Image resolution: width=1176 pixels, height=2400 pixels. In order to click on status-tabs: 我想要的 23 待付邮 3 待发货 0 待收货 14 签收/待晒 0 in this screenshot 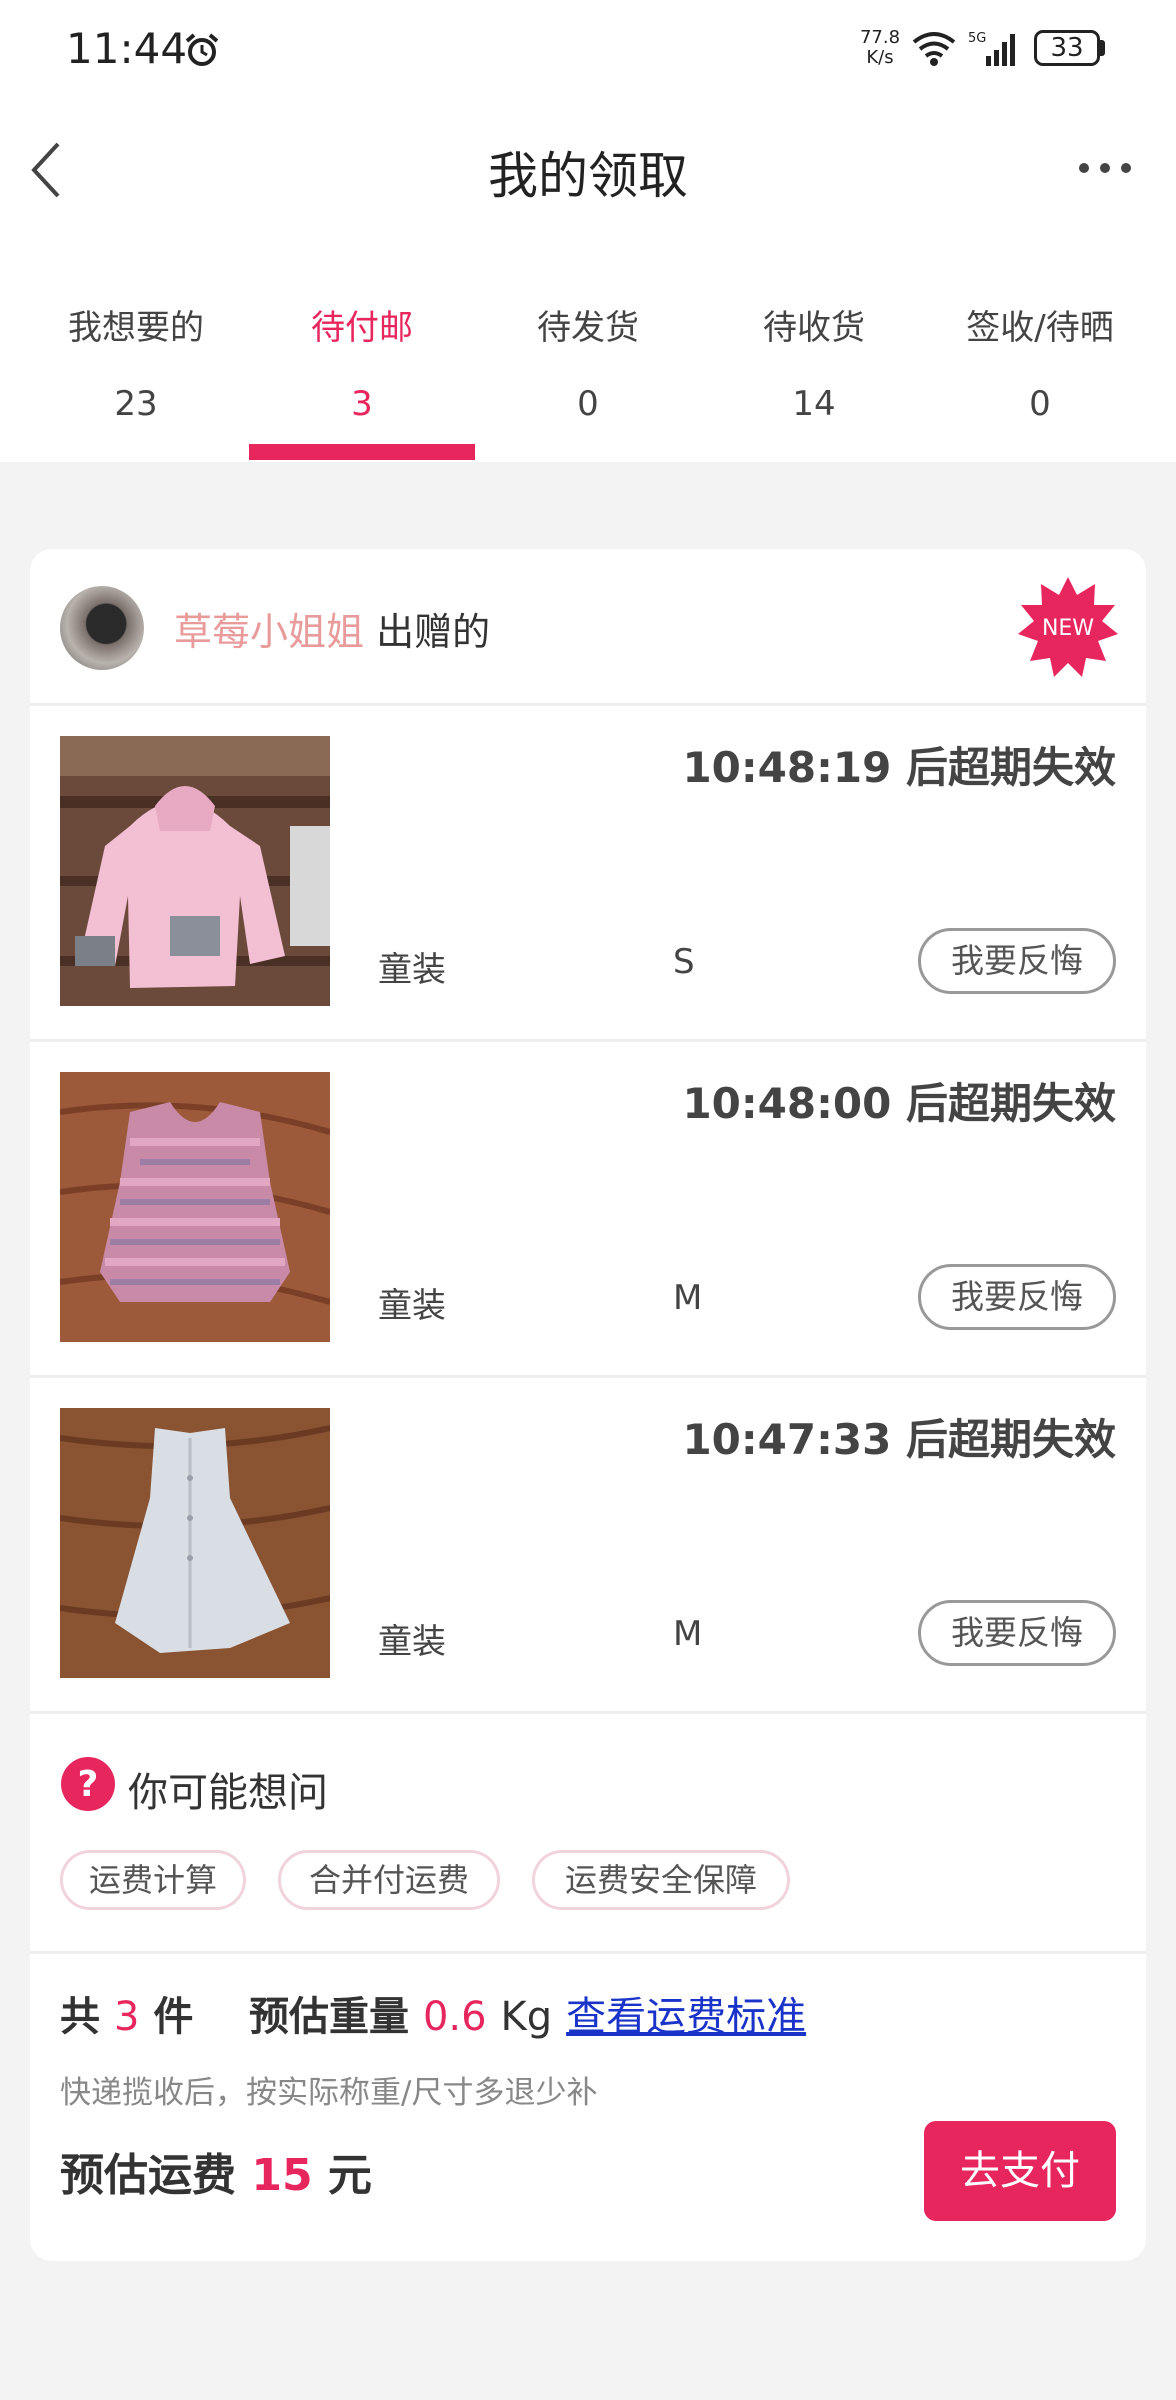, I will do `click(588, 351)`.